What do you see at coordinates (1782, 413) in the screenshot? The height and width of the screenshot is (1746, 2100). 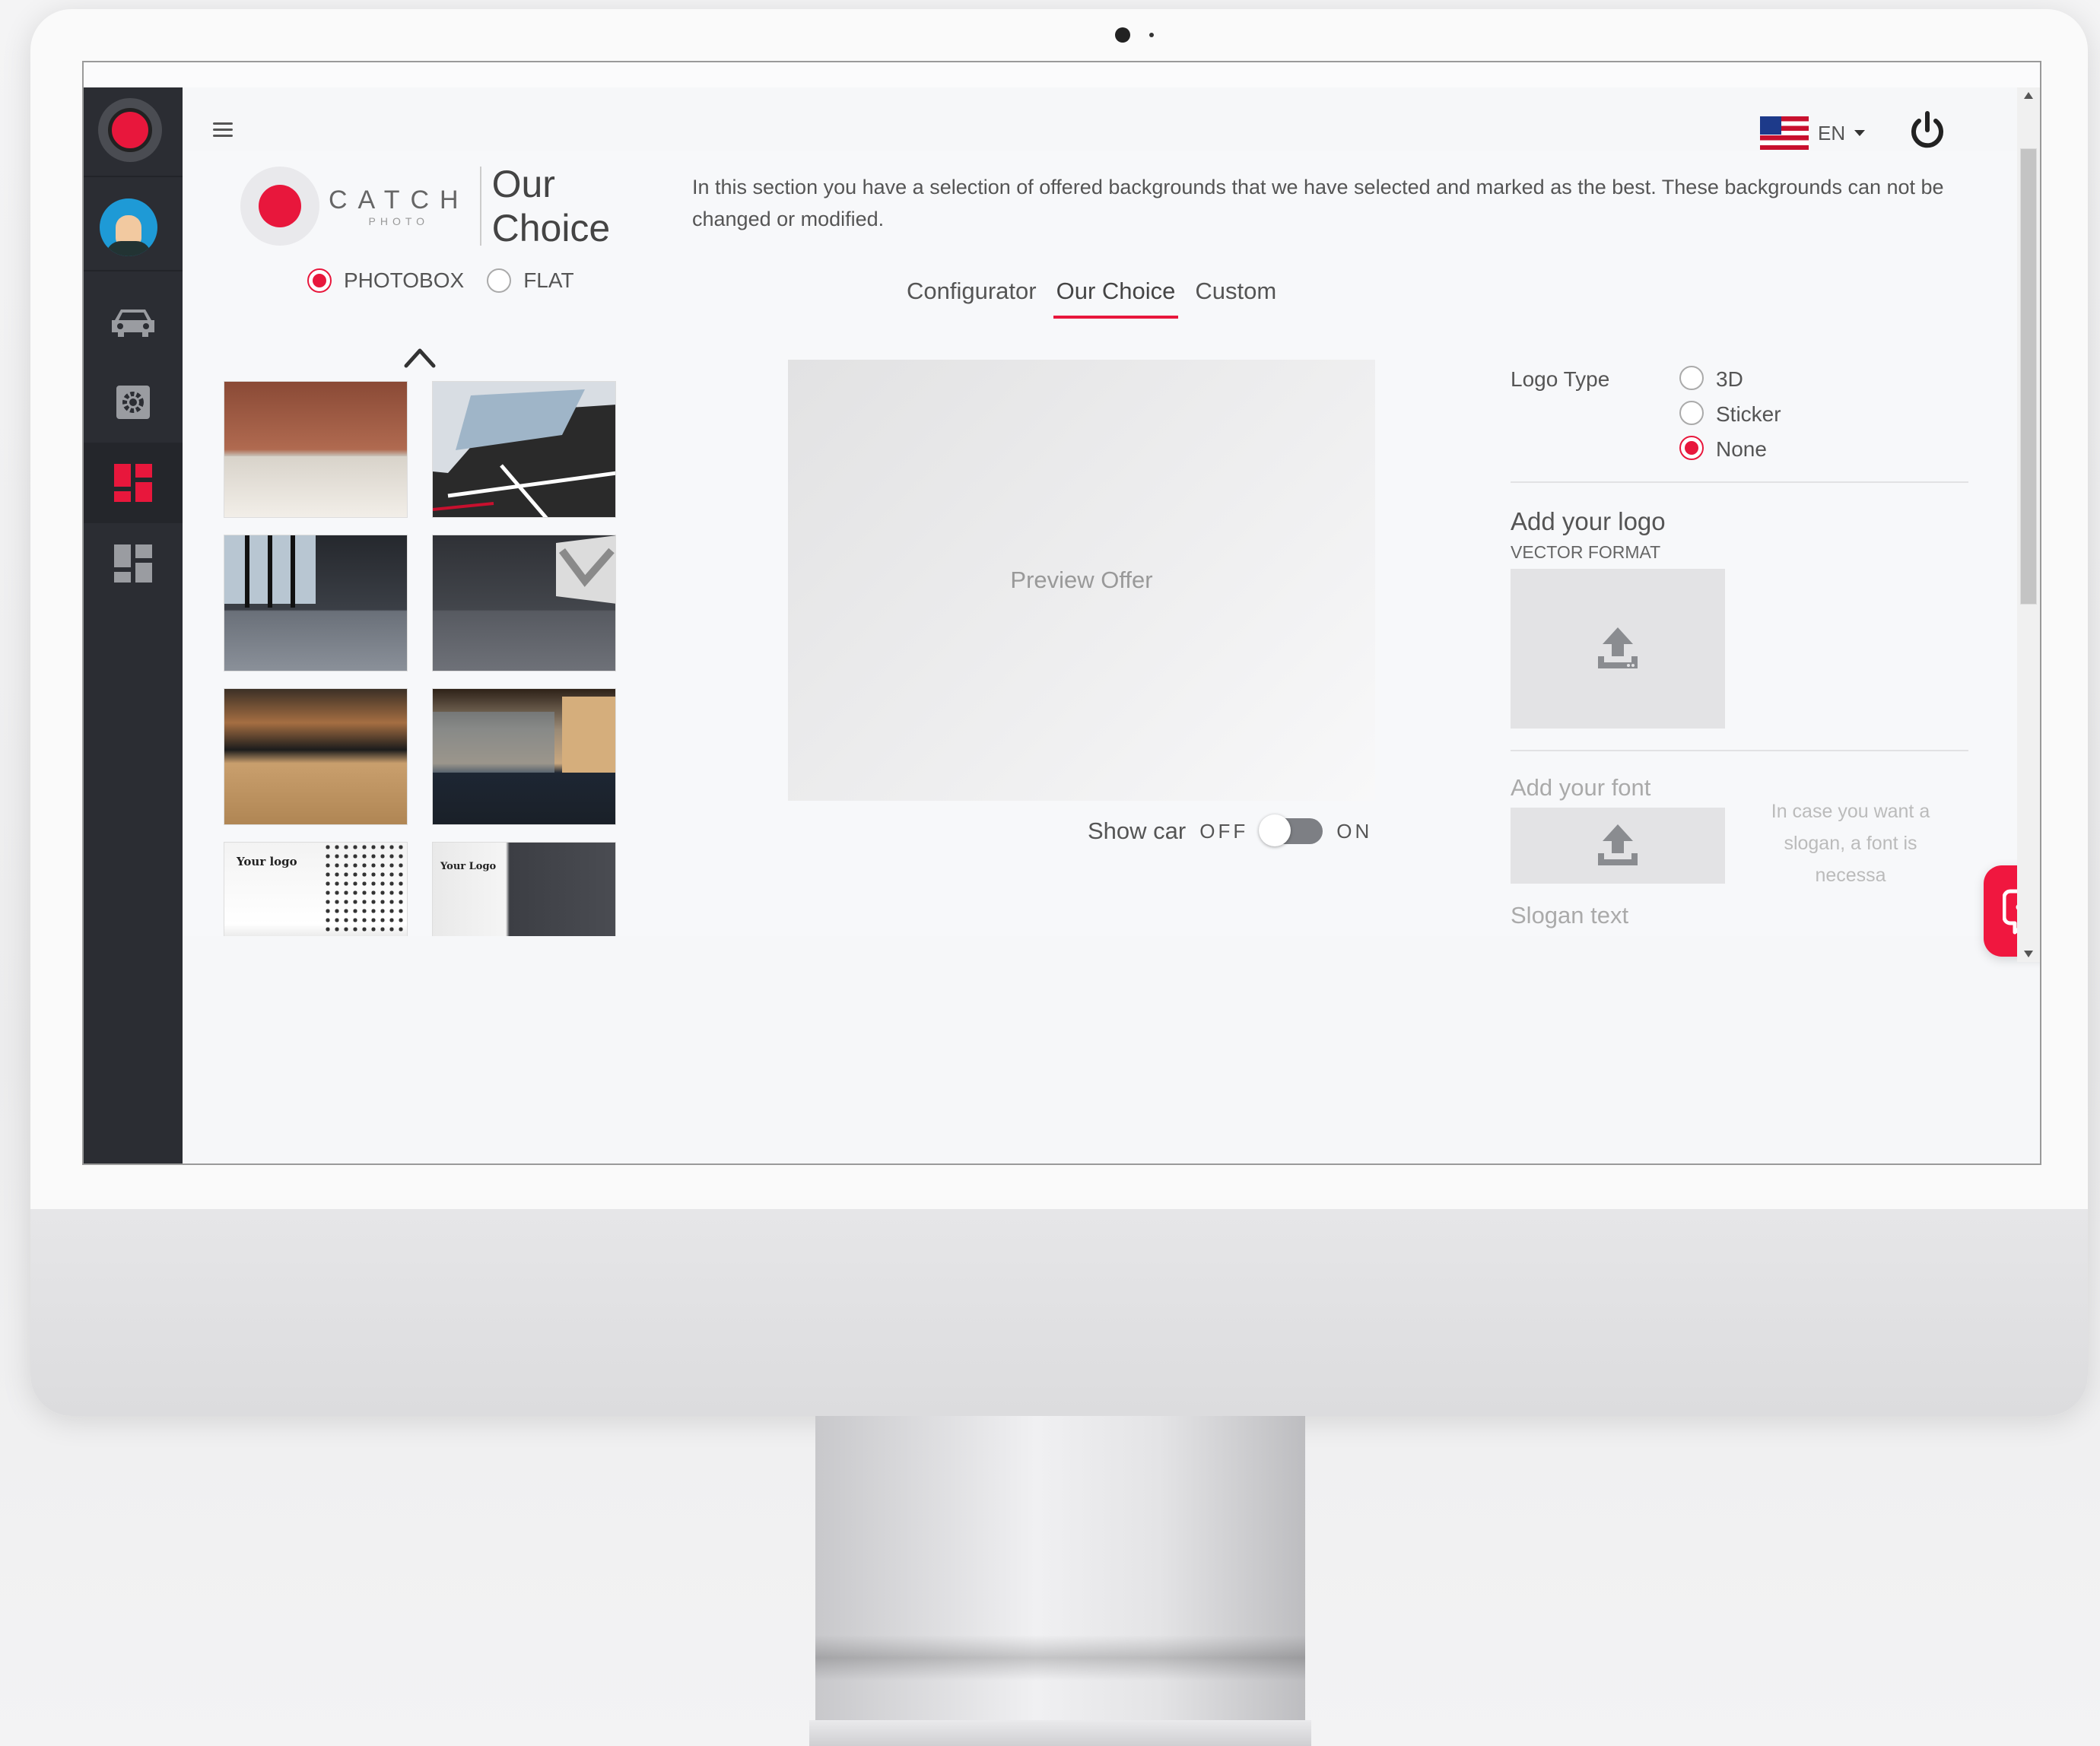 I see `radio-logo-sticker: Sticker` at bounding box center [1782, 413].